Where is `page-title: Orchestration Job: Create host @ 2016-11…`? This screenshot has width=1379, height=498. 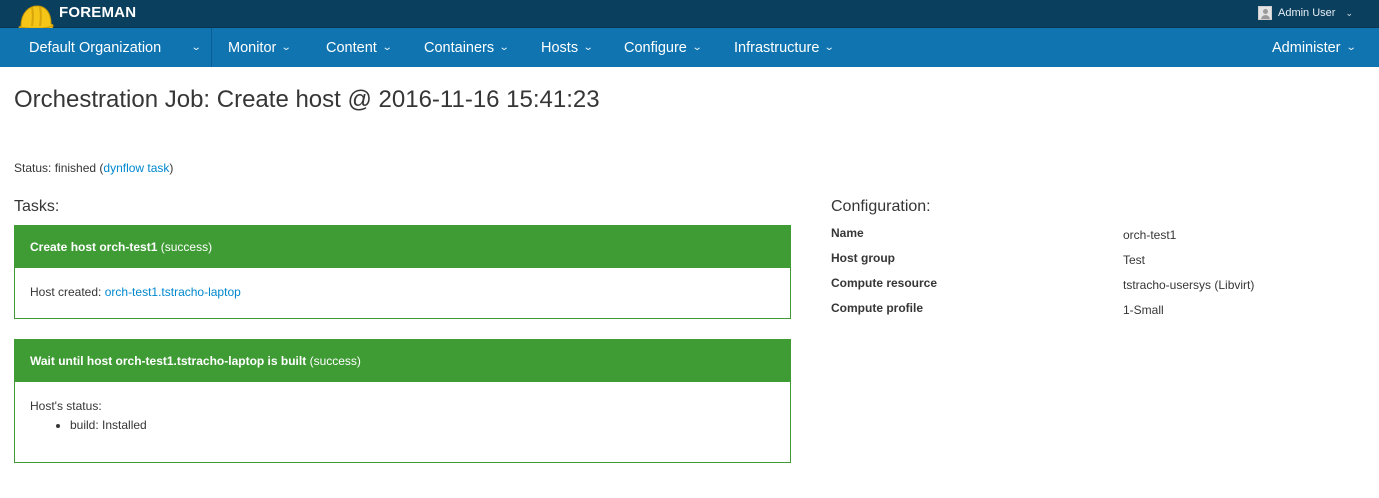
page-title: Orchestration Job: Create host @ 2016-11… is located at coordinates (307, 99).